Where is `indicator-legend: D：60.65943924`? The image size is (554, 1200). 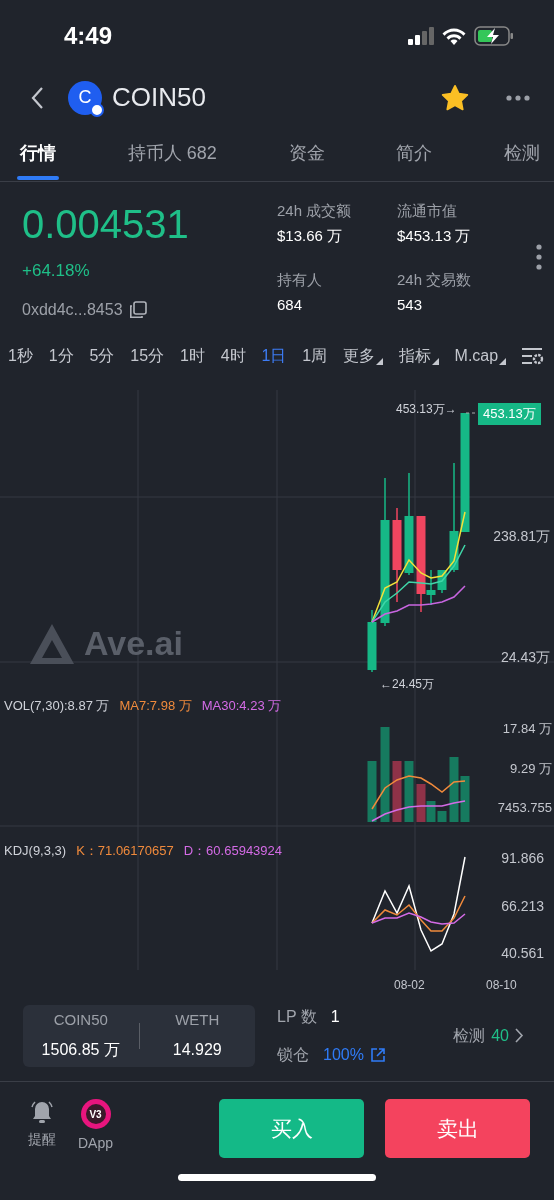
indicator-legend: D：60.65943924 is located at coordinates (233, 851).